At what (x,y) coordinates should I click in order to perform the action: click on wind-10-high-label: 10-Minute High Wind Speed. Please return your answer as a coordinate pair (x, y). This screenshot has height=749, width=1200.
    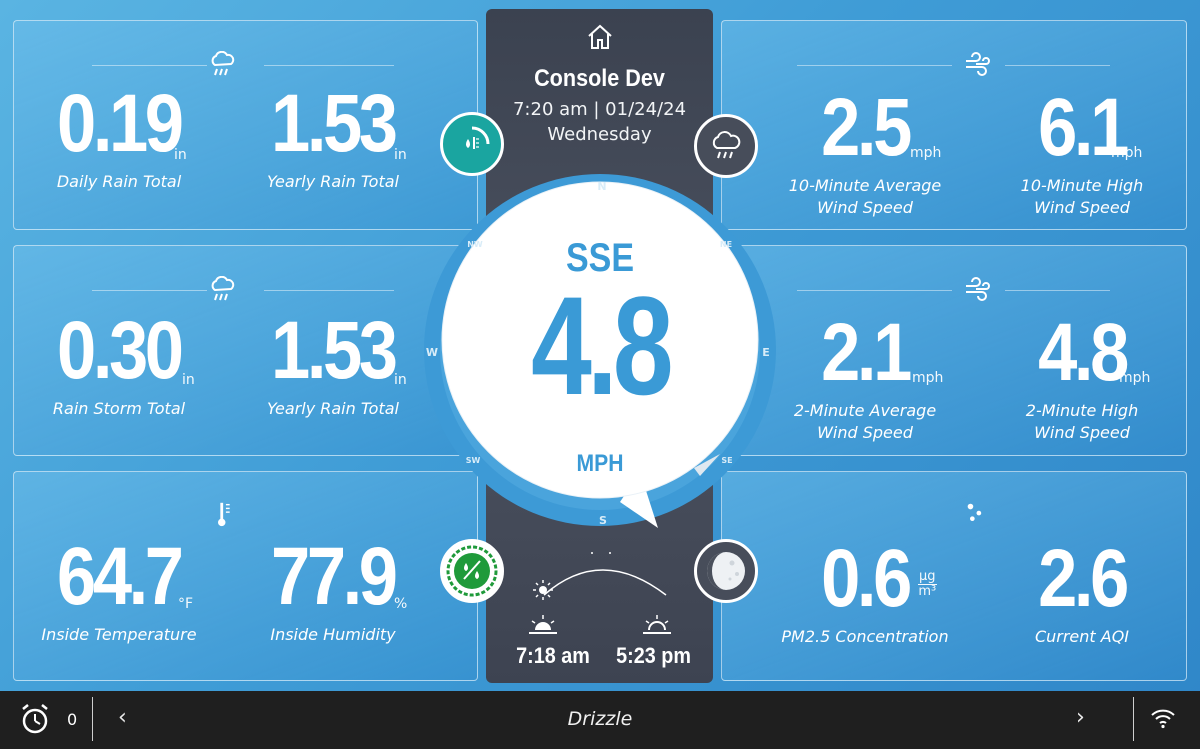
    Looking at the image, I should click on (1082, 196).